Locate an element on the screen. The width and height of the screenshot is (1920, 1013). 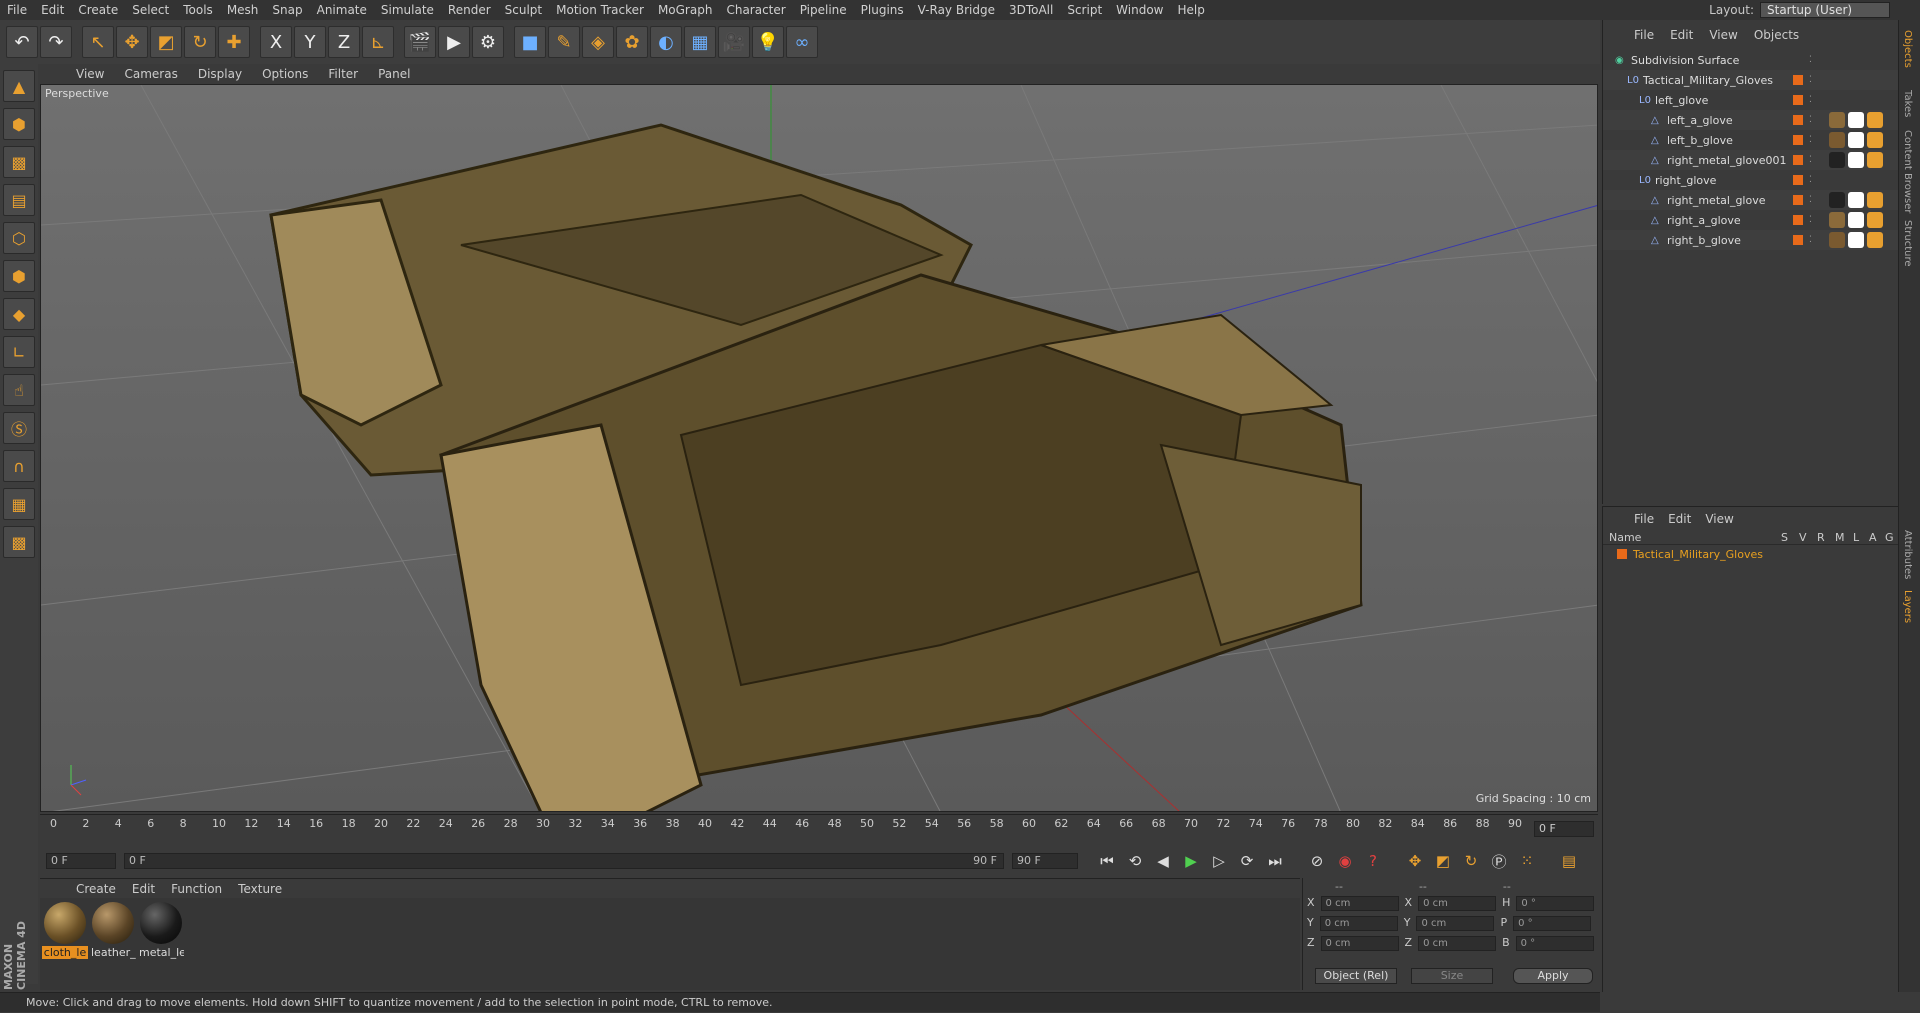
tab-layers: Layers is located at coordinates (1907, 606).